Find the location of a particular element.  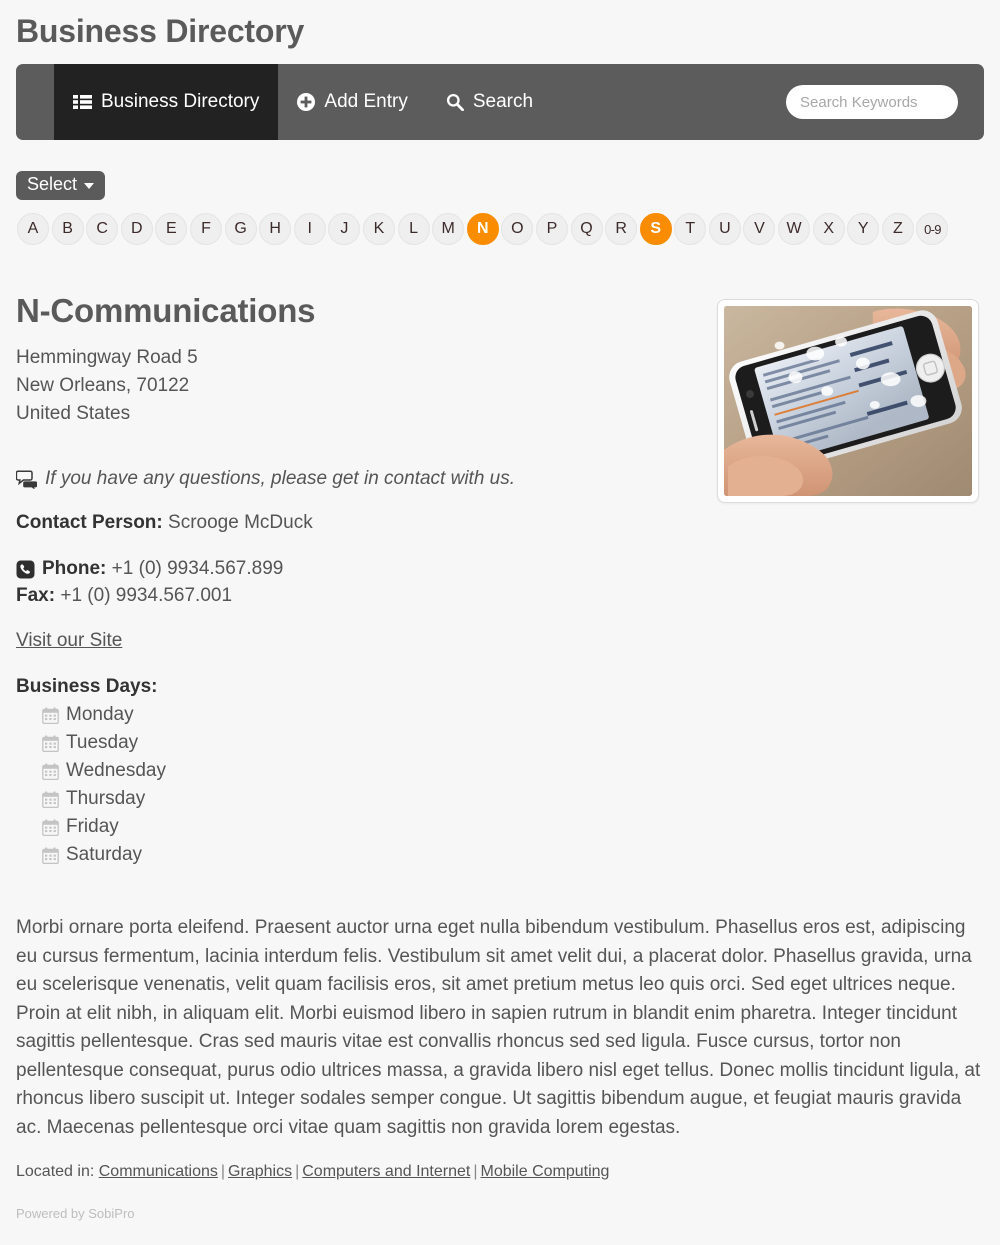

comments-icon is located at coordinates (27, 479).